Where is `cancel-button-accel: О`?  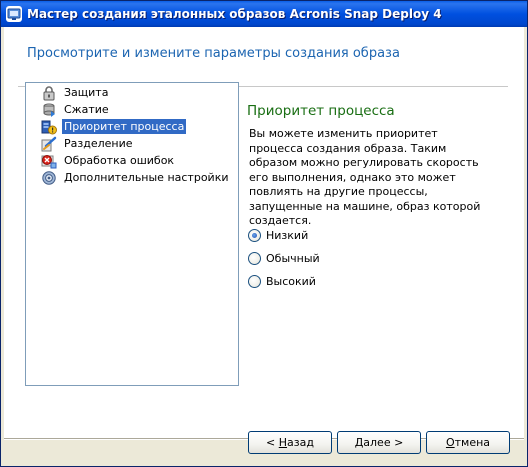
cancel-button-accel: О is located at coordinates (450, 442).